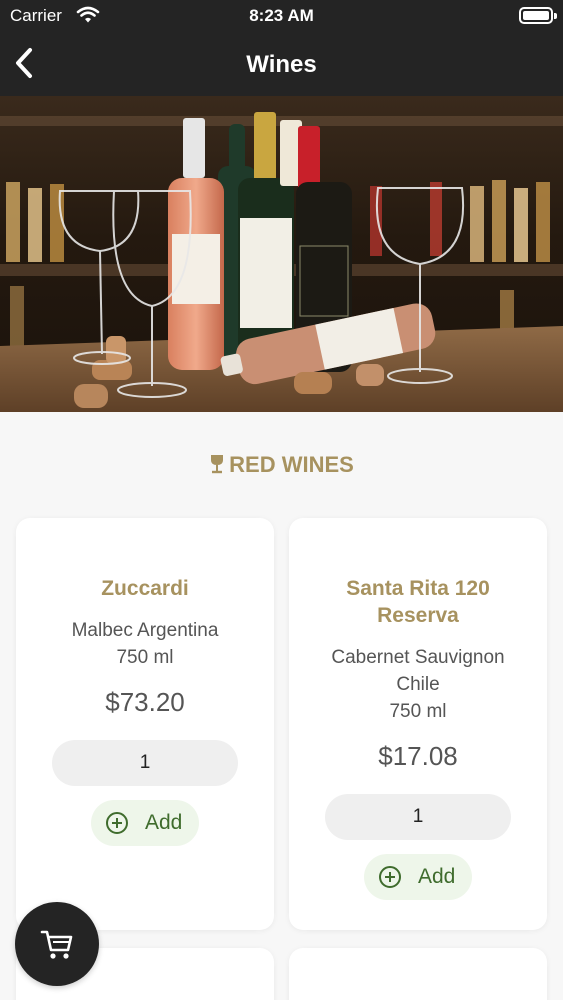 The width and height of the screenshot is (563, 1000). I want to click on wine-glass-icon, so click(217, 464).